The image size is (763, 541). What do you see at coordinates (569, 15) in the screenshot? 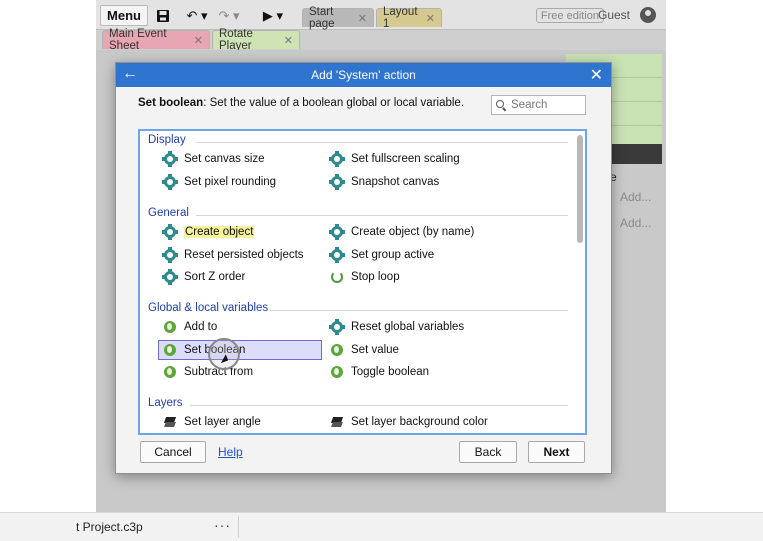
I see `free-edition-badge: Free edition` at bounding box center [569, 15].